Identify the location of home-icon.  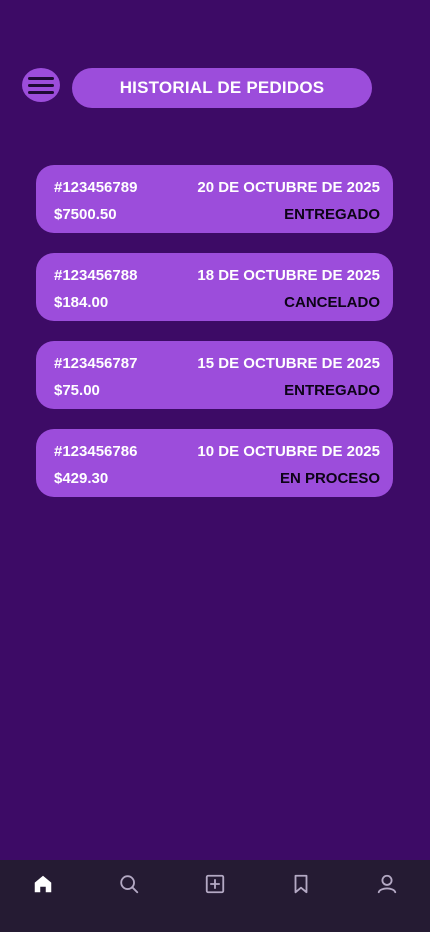
(43, 884).